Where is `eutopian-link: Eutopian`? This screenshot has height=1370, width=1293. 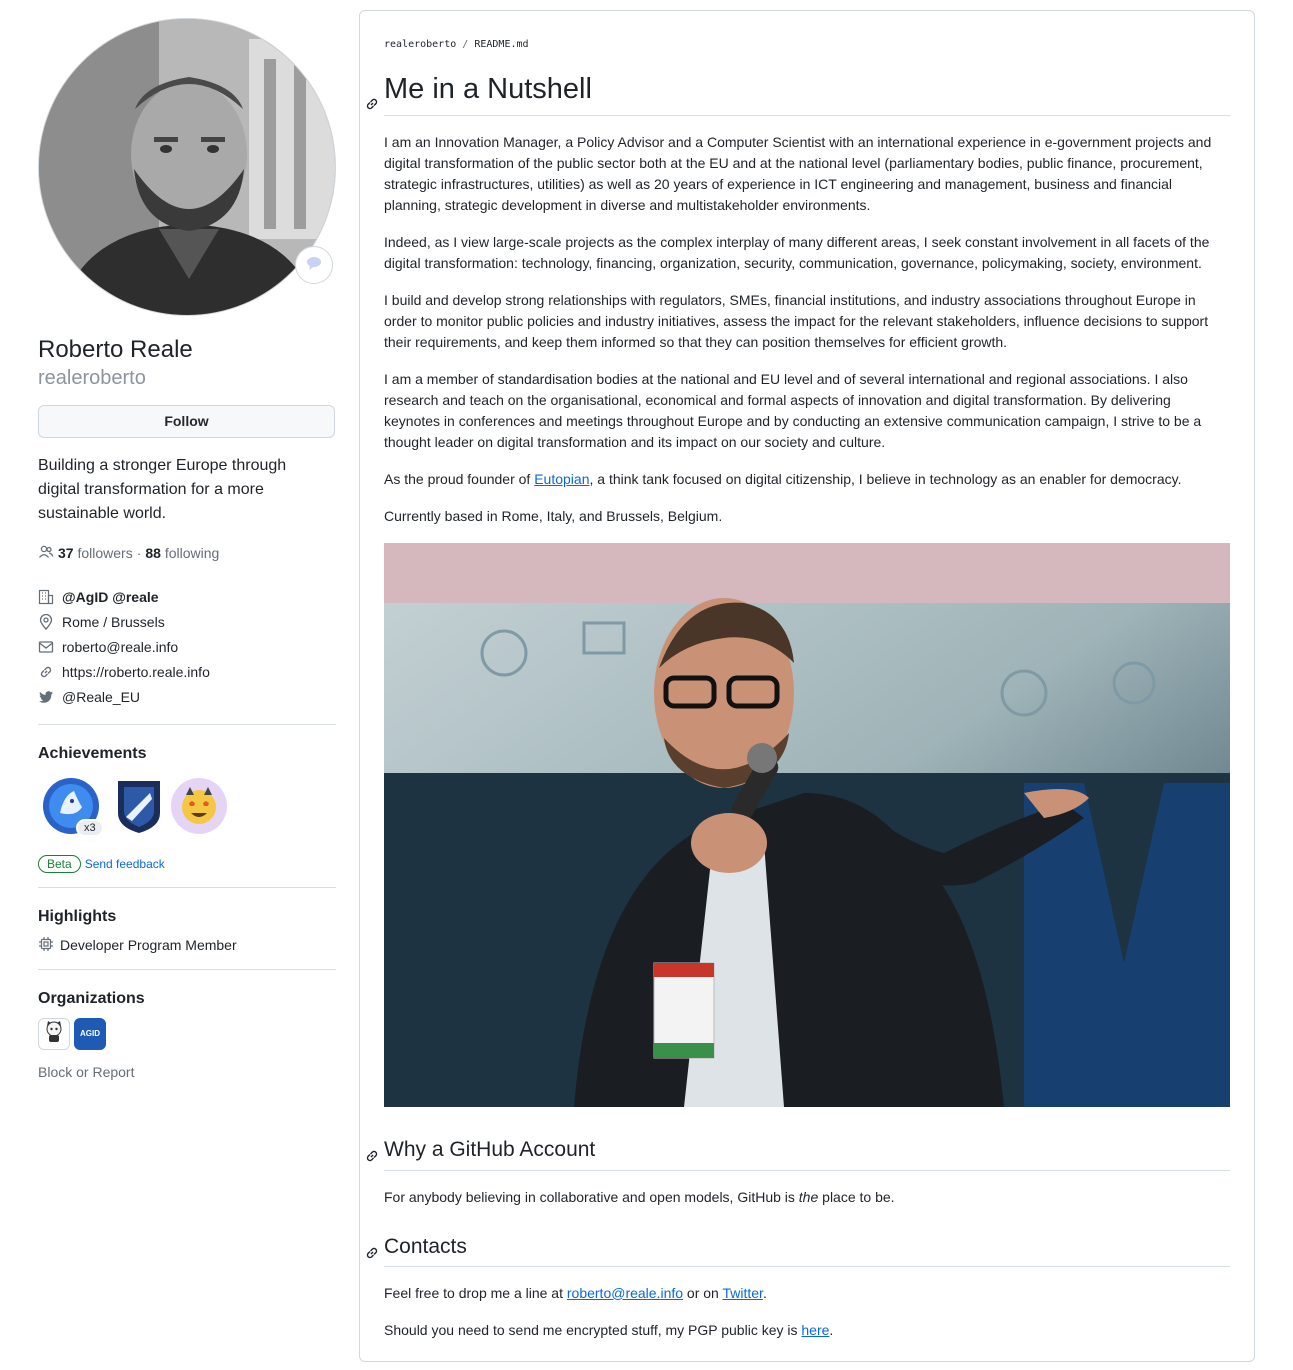 eutopian-link: Eutopian is located at coordinates (561, 479).